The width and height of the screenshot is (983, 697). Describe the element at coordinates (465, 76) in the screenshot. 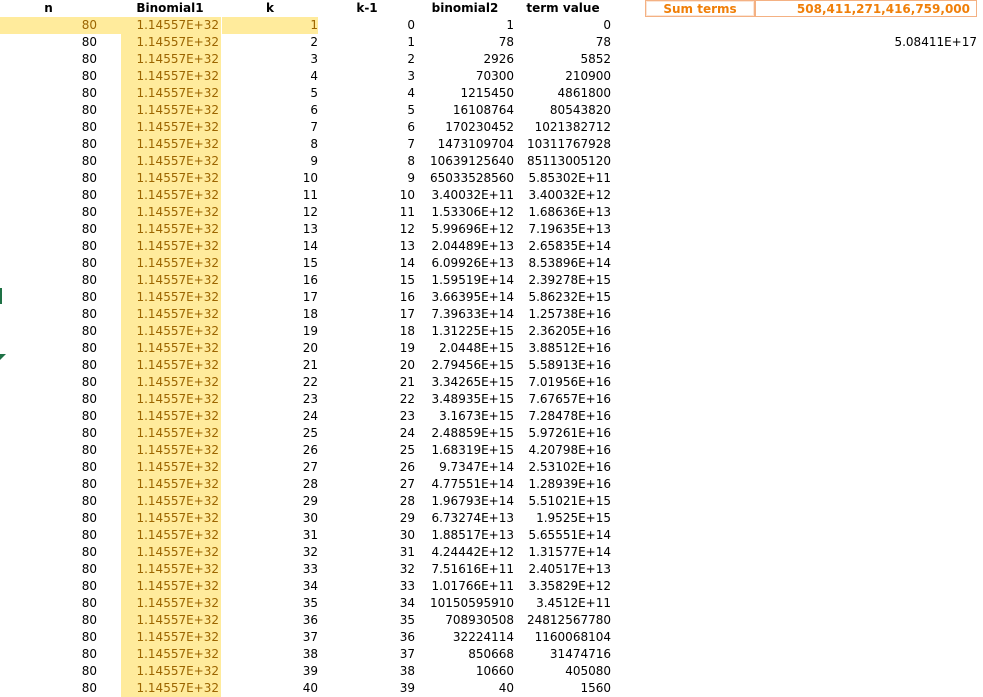

I see `cell-binomial2: 70300` at that location.